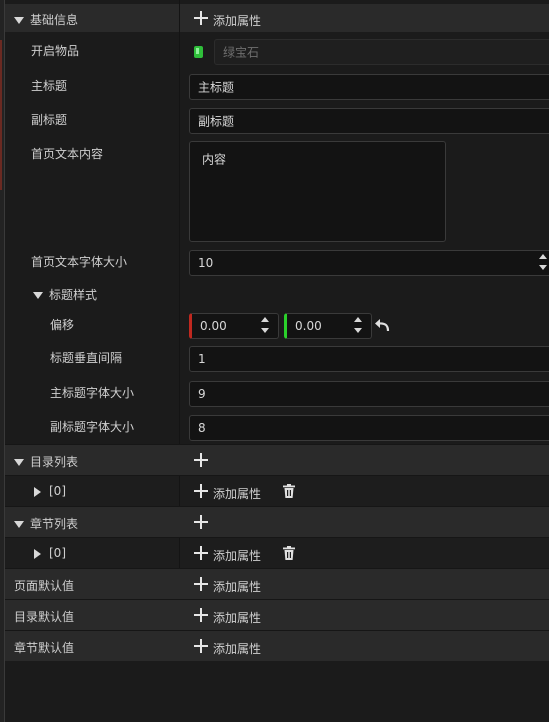 The height and width of the screenshot is (722, 549). I want to click on catalog-item-index: [0], so click(57, 491).